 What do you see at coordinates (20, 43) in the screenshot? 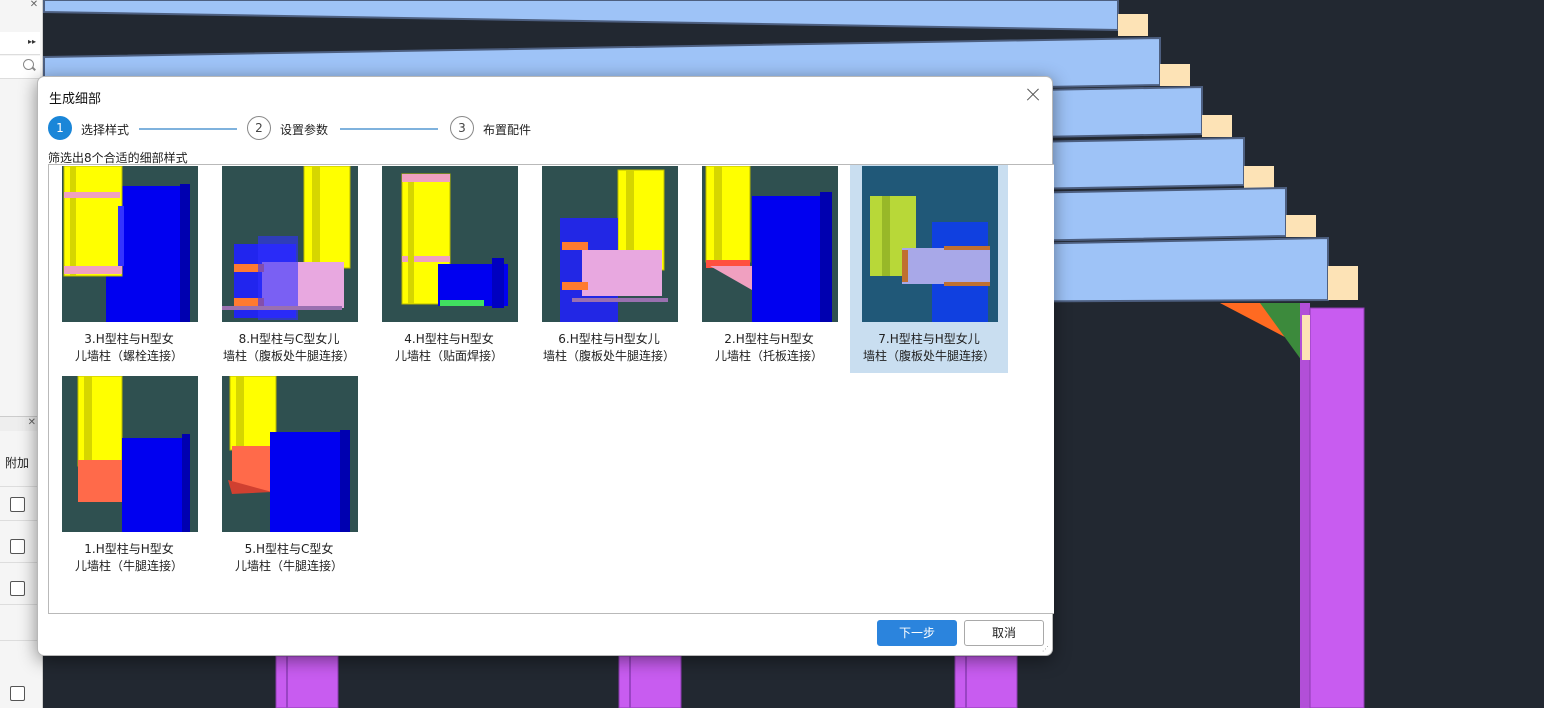
I see `panel-row-expand: ▸▸` at bounding box center [20, 43].